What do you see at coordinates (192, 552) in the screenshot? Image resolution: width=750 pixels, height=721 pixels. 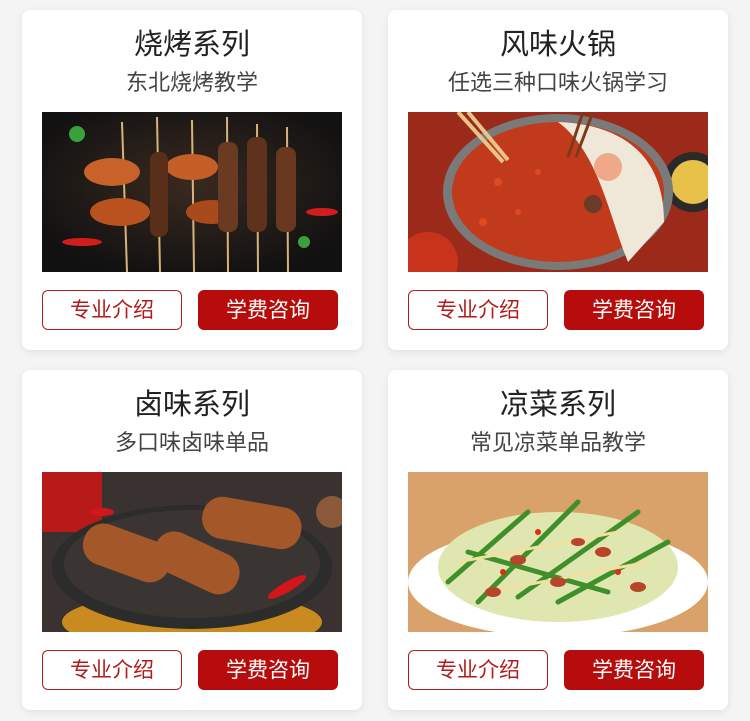 I see `braised-duck-necks-photo` at bounding box center [192, 552].